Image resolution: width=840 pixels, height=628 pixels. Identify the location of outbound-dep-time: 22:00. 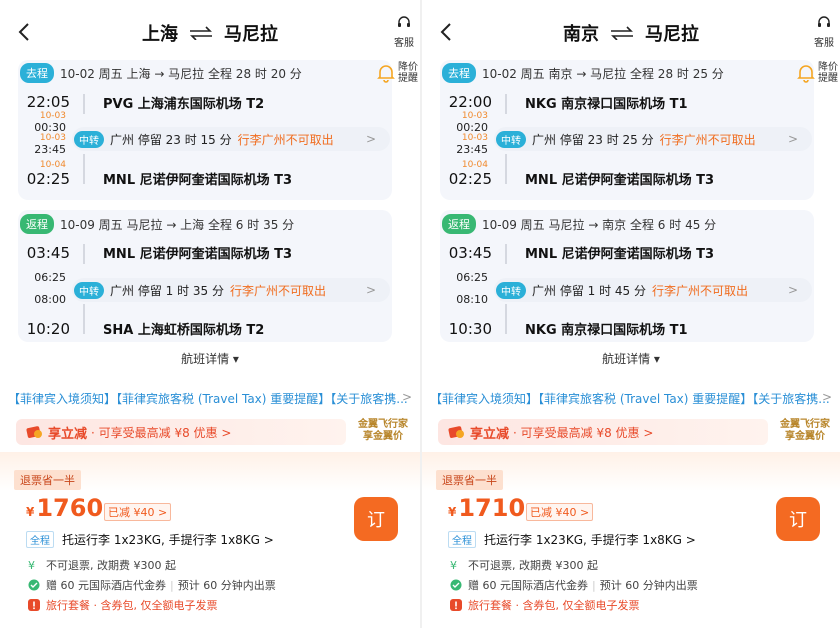
(470, 102).